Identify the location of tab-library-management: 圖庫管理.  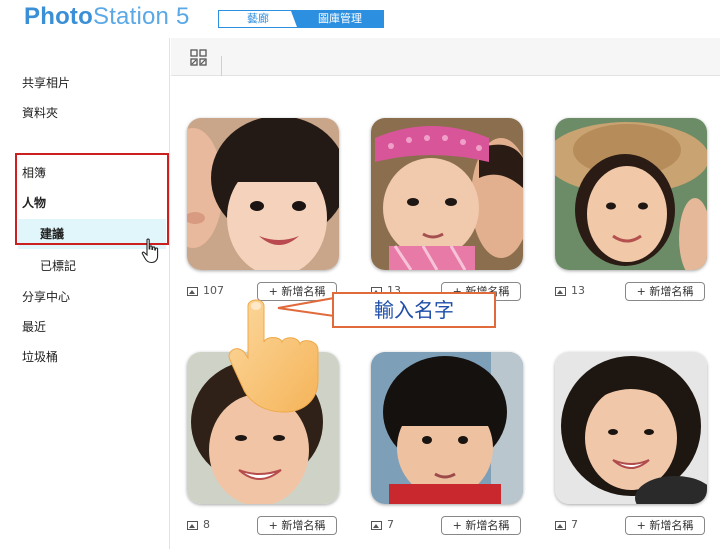
(337, 19).